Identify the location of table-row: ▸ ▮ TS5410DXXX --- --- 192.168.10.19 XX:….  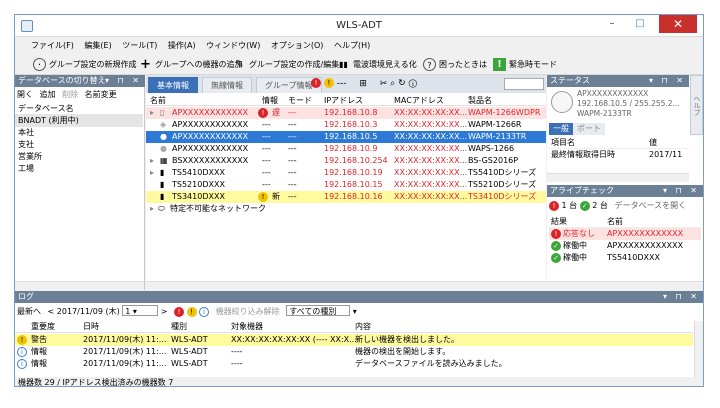
(346, 173).